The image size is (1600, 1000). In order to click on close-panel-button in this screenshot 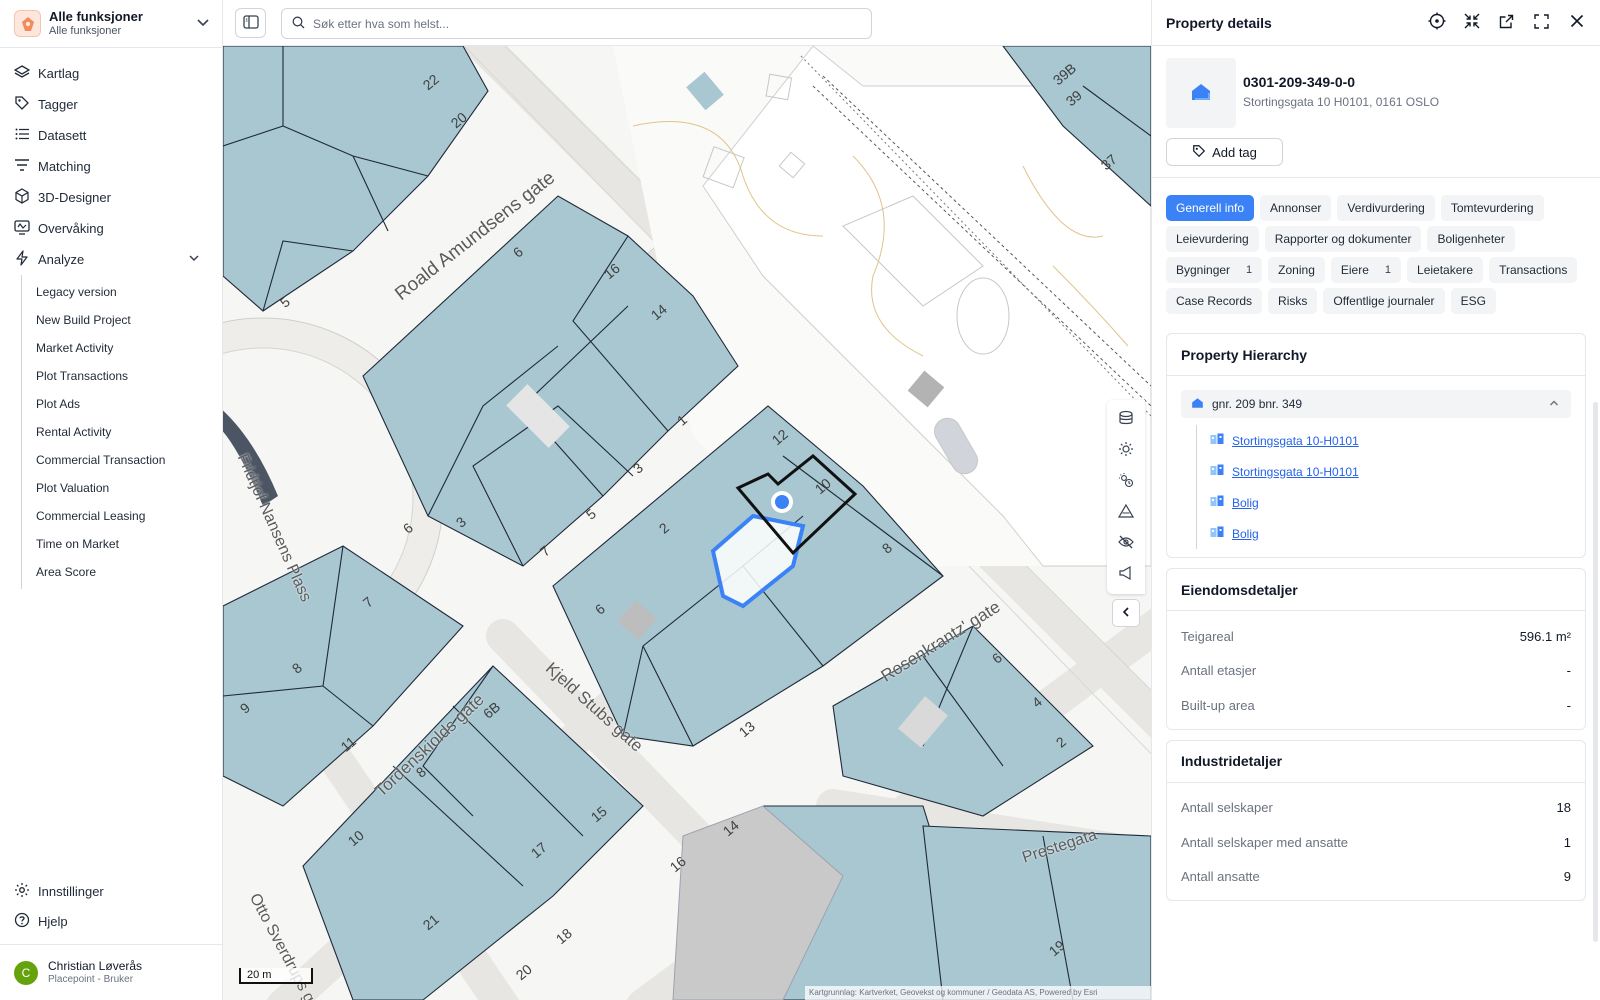, I will do `click(1576, 23)`.